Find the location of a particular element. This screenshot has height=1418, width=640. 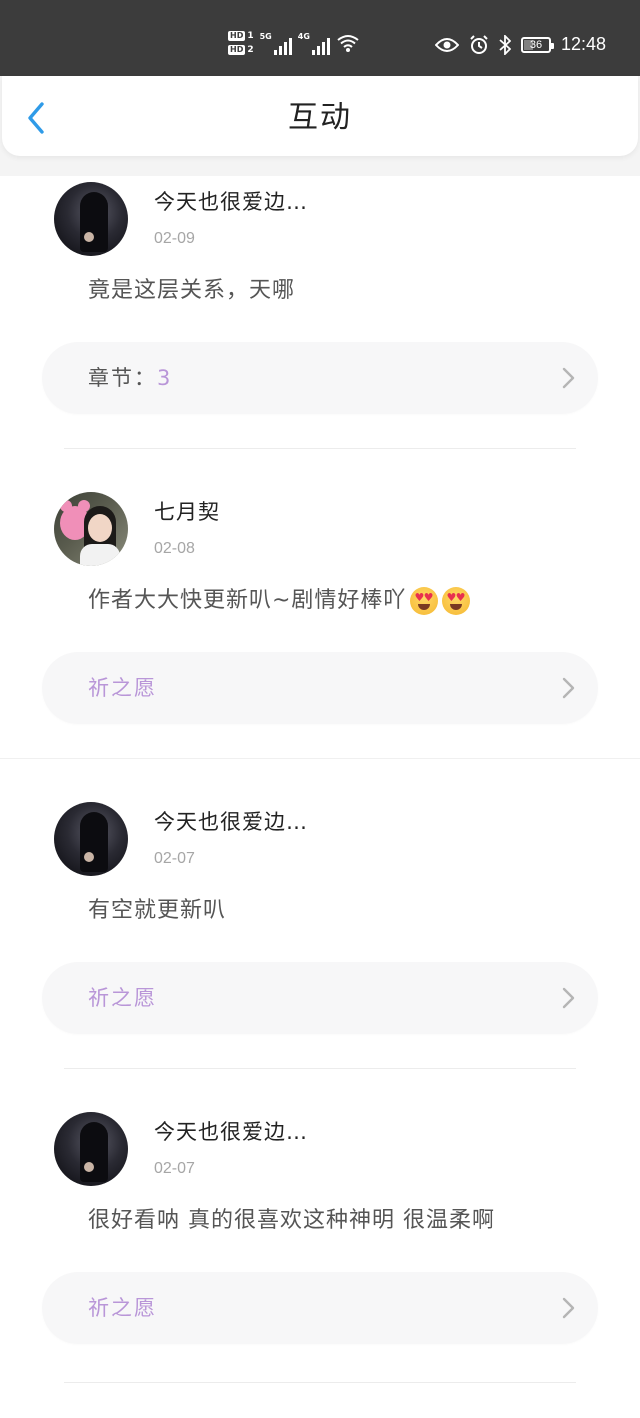

status-right: 36 12:48 is located at coordinates (520, 44).